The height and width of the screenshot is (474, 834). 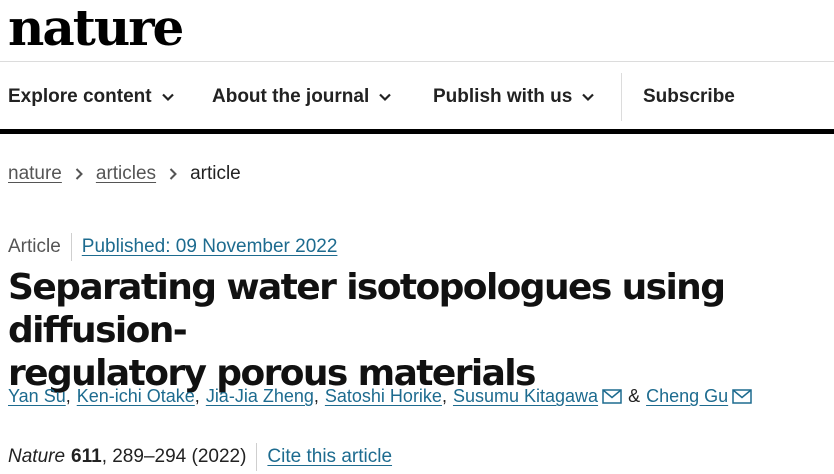 What do you see at coordinates (383, 396) in the screenshot?
I see `author-link: Satoshi Horike` at bounding box center [383, 396].